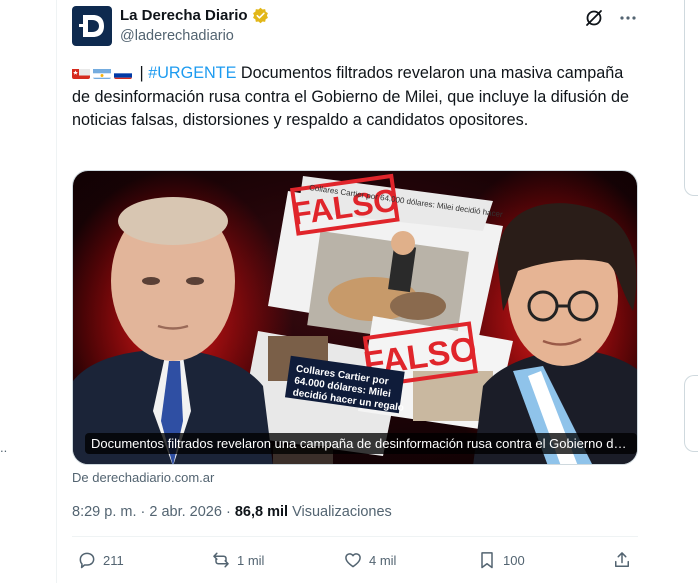 The height and width of the screenshot is (583, 698). Describe the element at coordinates (143, 512) in the screenshot. I see `meta-sep: ·` at that location.